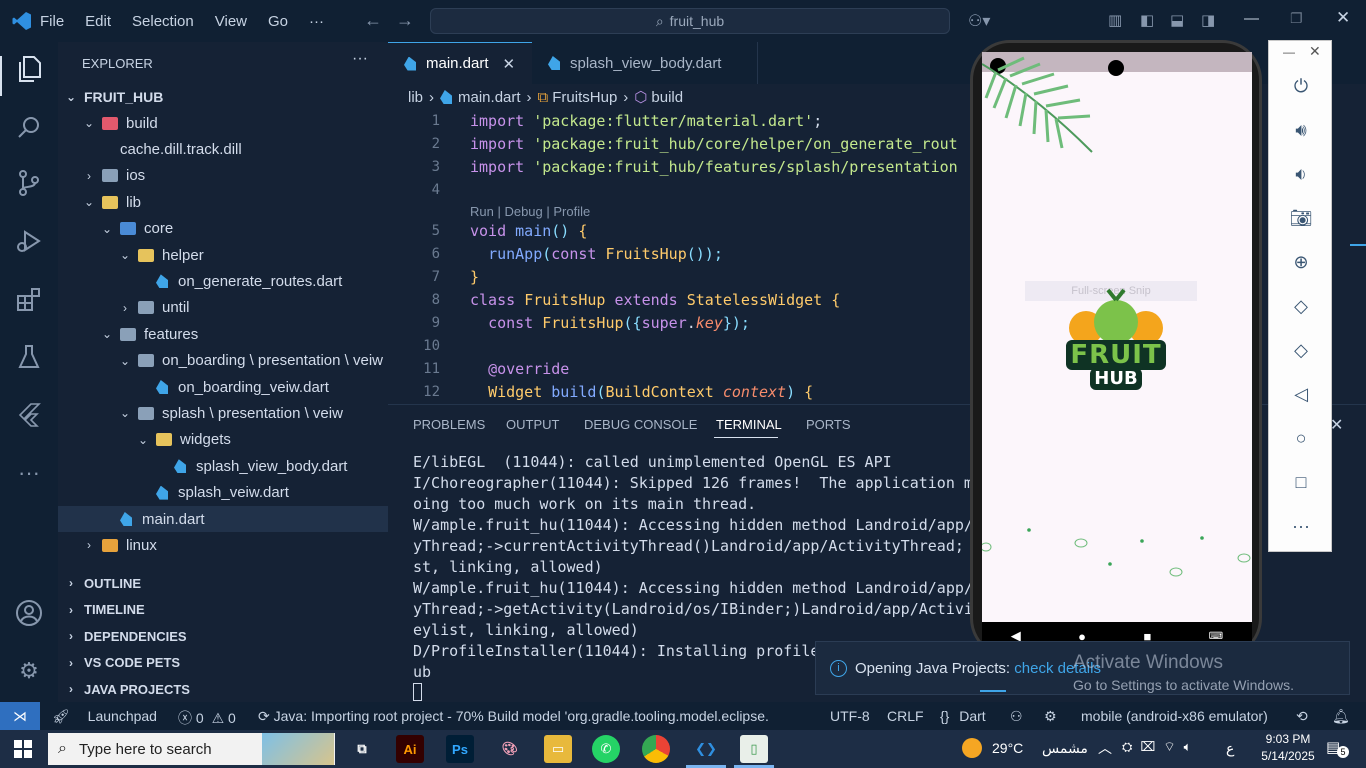 The height and width of the screenshot is (768, 1366). I want to click on tree-item: ⌄ build, so click(223, 123).